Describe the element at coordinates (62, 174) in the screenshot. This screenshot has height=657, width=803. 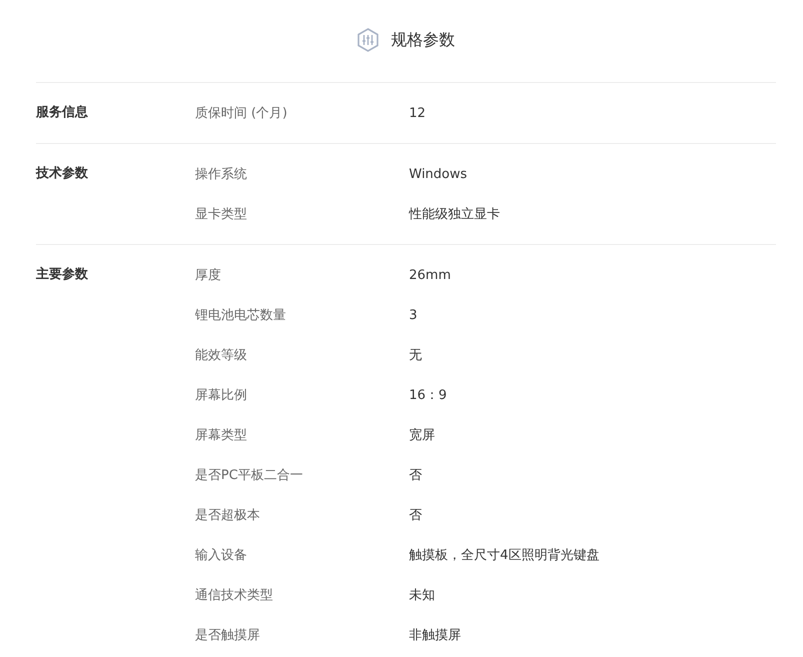
I see `group-title: 技术参数` at that location.